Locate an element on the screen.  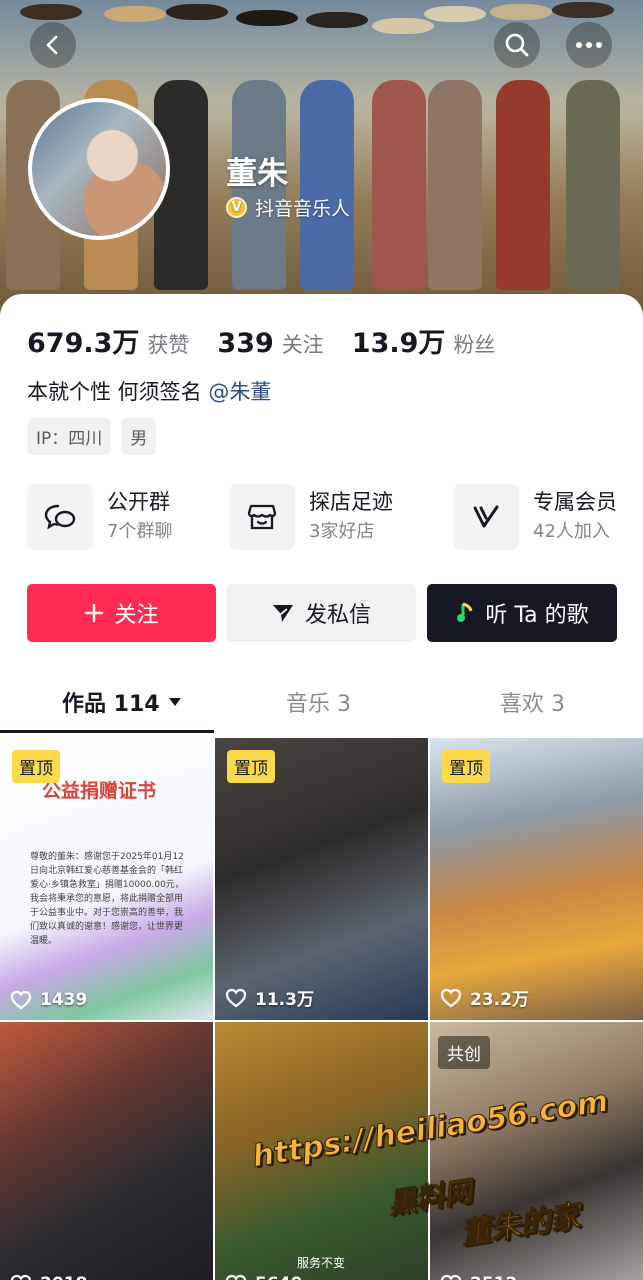
more-button is located at coordinates (589, 45).